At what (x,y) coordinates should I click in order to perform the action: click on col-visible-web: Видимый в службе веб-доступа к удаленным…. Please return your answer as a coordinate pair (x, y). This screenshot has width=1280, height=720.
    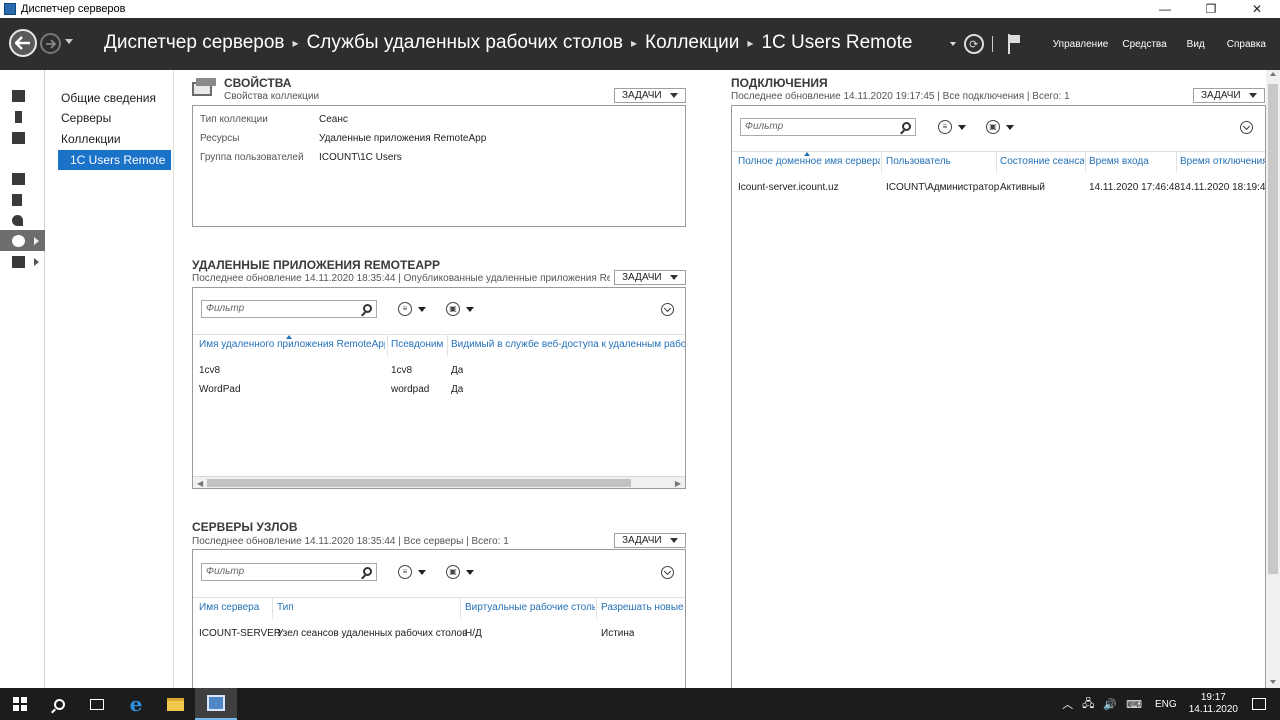
    Looking at the image, I should click on (568, 344).